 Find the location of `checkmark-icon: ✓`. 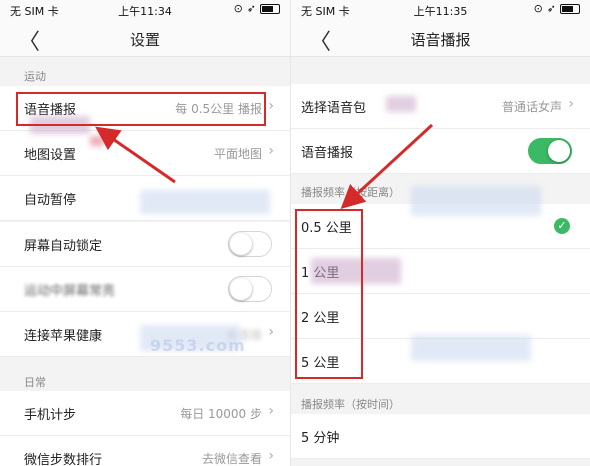

checkmark-icon: ✓ is located at coordinates (562, 226).